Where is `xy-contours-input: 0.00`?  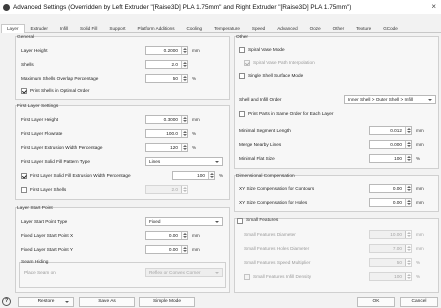
xy-contours-input: 0.00 is located at coordinates (390, 188).